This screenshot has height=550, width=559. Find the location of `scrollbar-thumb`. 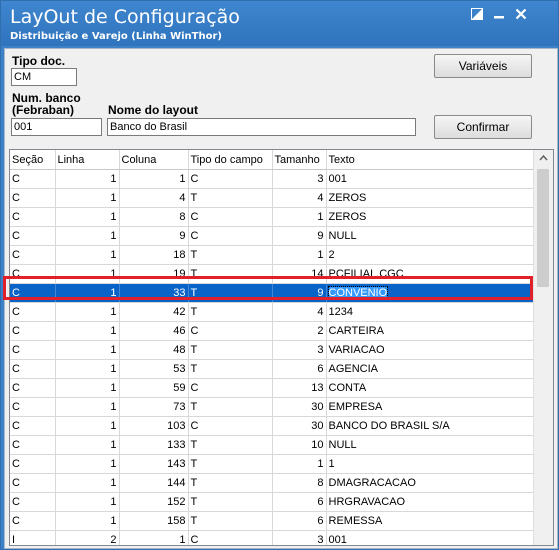

scrollbar-thumb is located at coordinates (543, 228).